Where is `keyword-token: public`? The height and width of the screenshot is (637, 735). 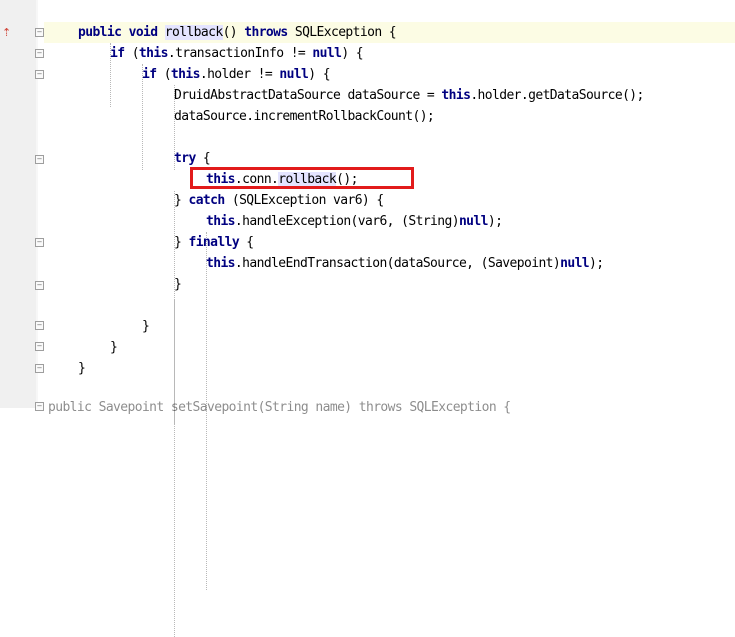 keyword-token: public is located at coordinates (103, 32).